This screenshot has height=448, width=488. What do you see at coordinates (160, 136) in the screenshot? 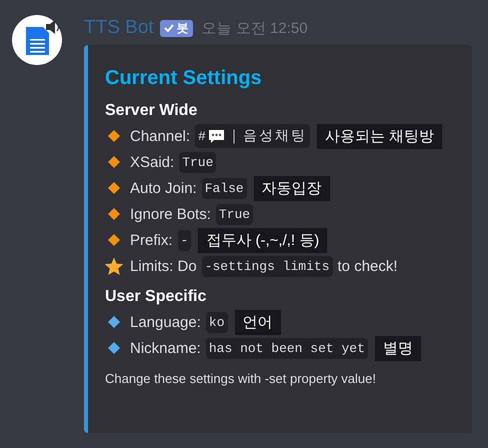
I see `setting-text: Channel:` at bounding box center [160, 136].